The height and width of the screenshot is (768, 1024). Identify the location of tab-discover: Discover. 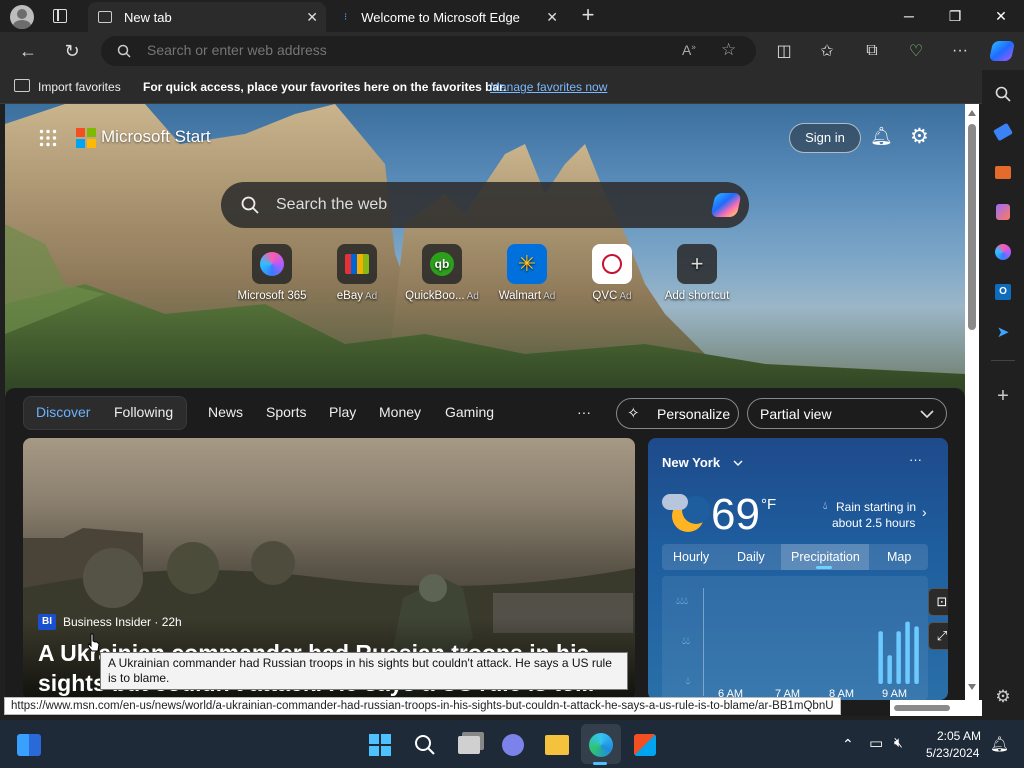
(63, 412).